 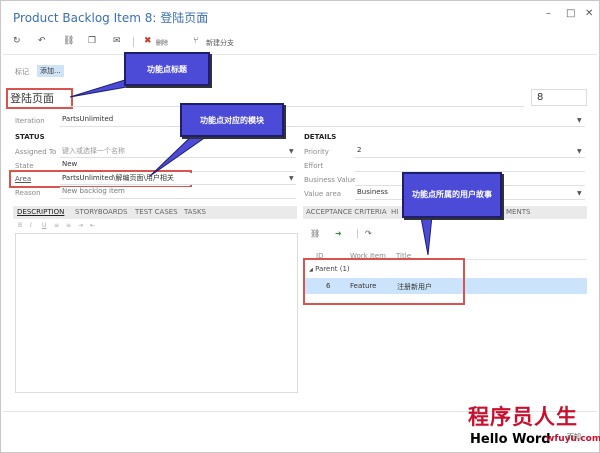 I want to click on watermark-en: Hello Word, so click(x=510, y=439).